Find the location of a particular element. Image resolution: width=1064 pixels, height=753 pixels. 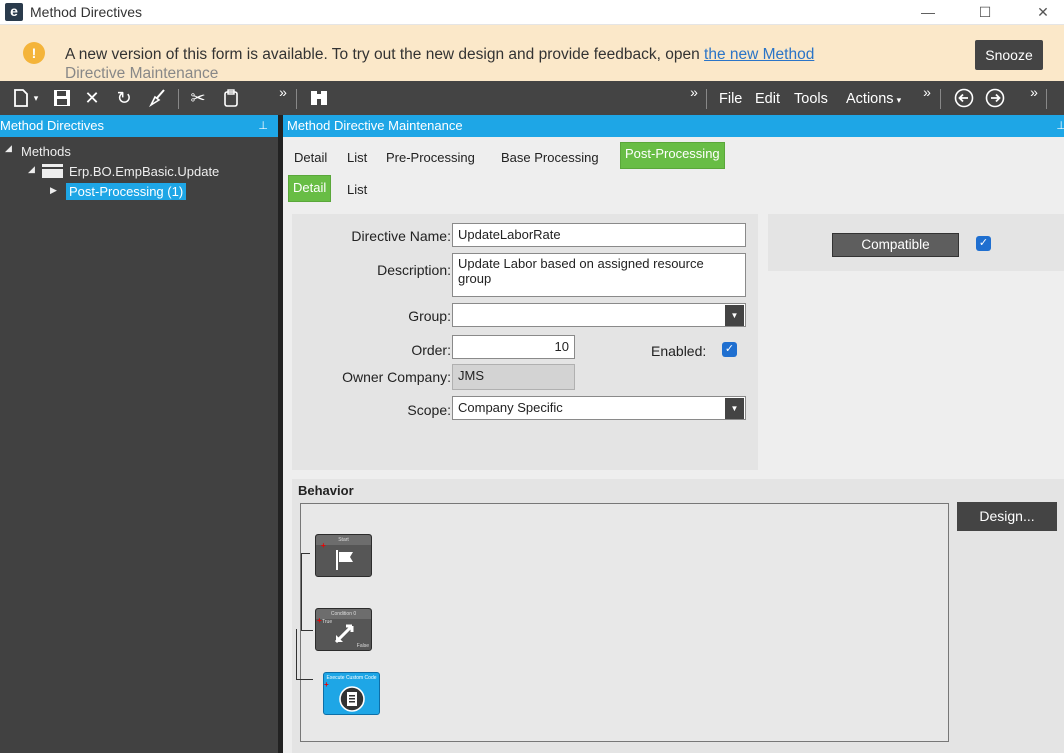

scope-label: Scope: is located at coordinates (429, 410).